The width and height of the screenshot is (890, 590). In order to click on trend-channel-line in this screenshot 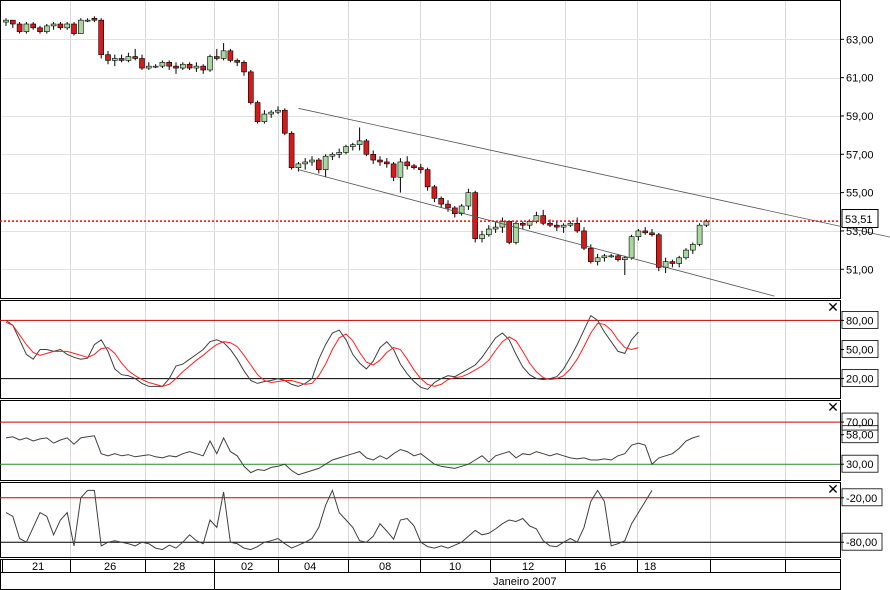, I will do `click(536, 233)`.